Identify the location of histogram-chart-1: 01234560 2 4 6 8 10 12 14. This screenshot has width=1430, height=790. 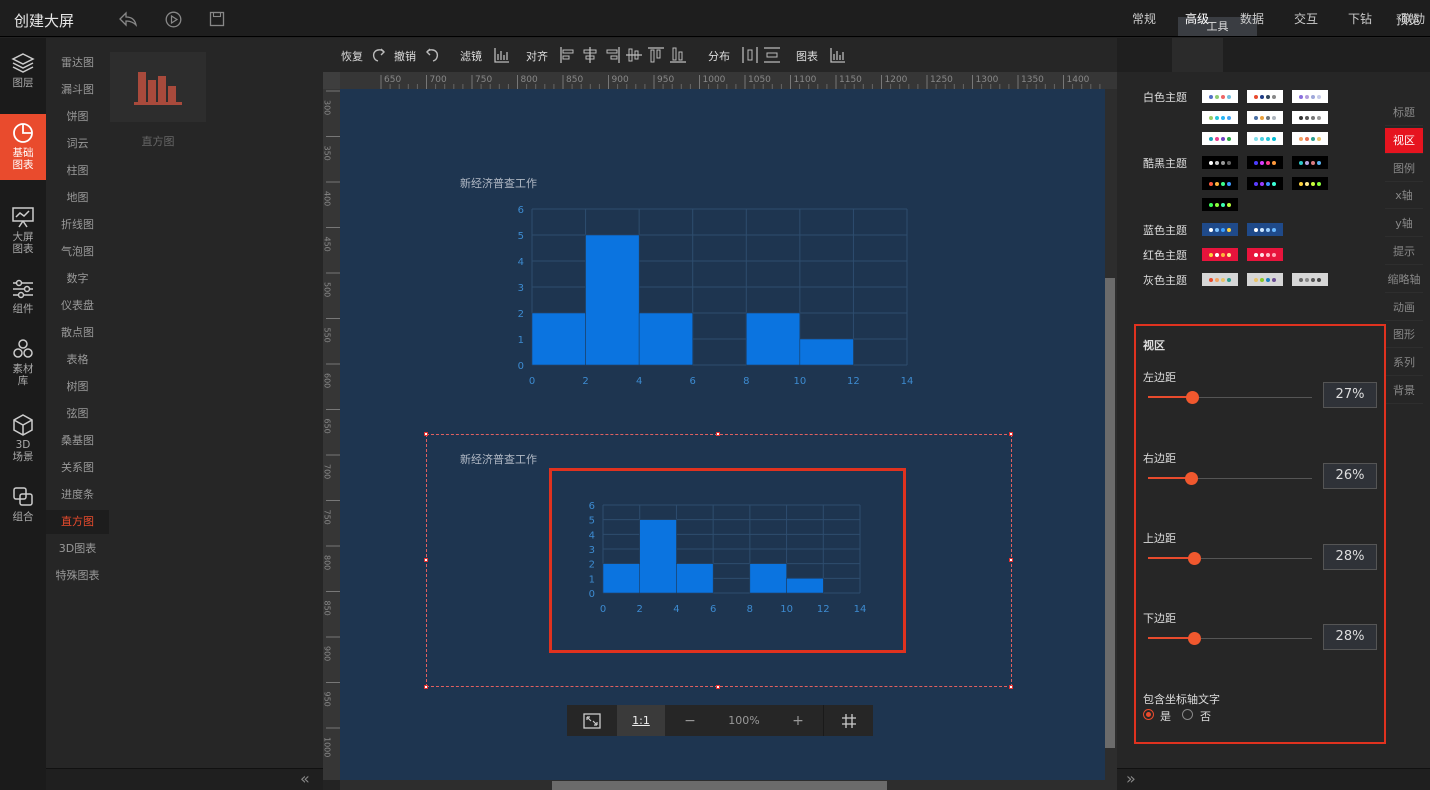
(715, 295).